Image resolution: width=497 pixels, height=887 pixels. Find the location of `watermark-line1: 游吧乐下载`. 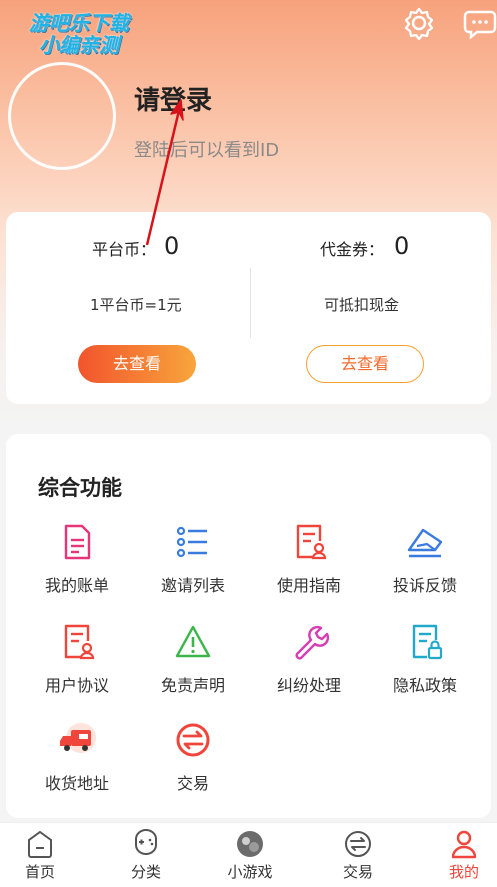

watermark-line1: 游吧乐下载 is located at coordinates (79, 23).